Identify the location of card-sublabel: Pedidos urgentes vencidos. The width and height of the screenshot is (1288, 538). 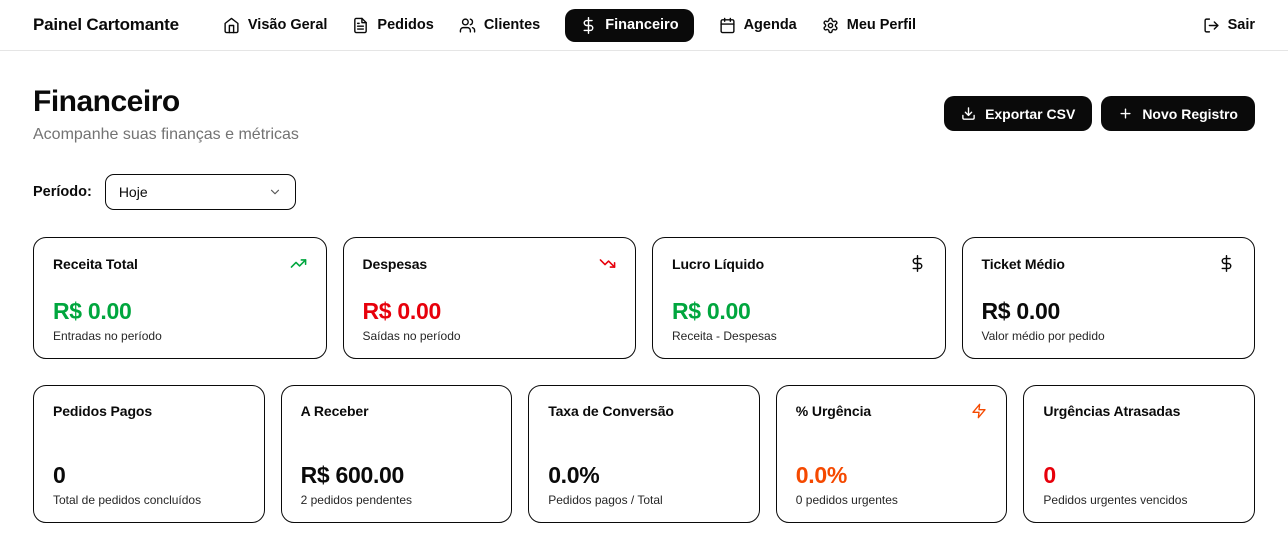
(1115, 500).